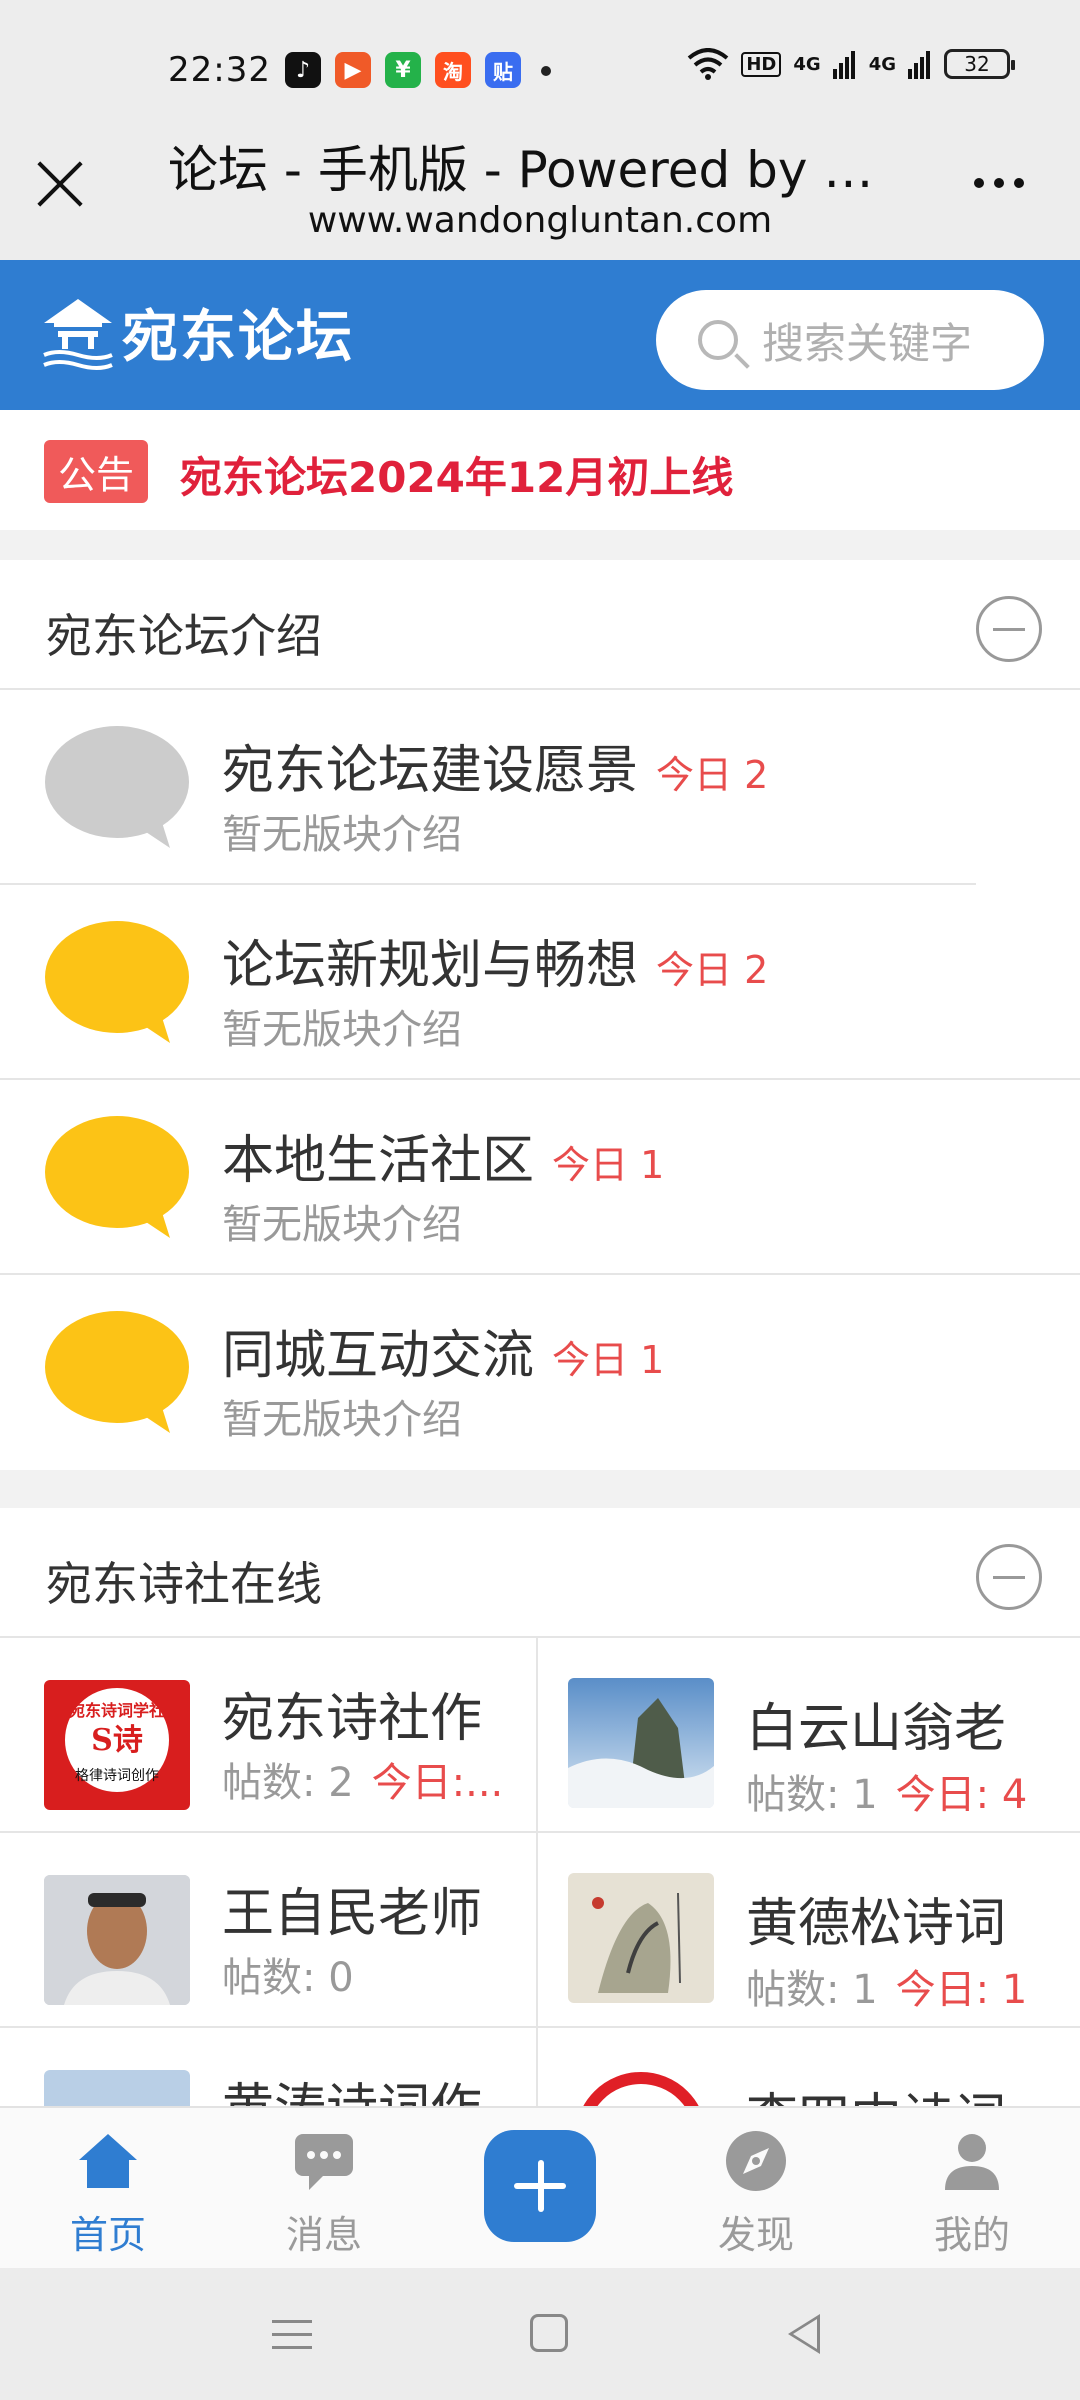  I want to click on announcement-tag: 公告, so click(96, 471).